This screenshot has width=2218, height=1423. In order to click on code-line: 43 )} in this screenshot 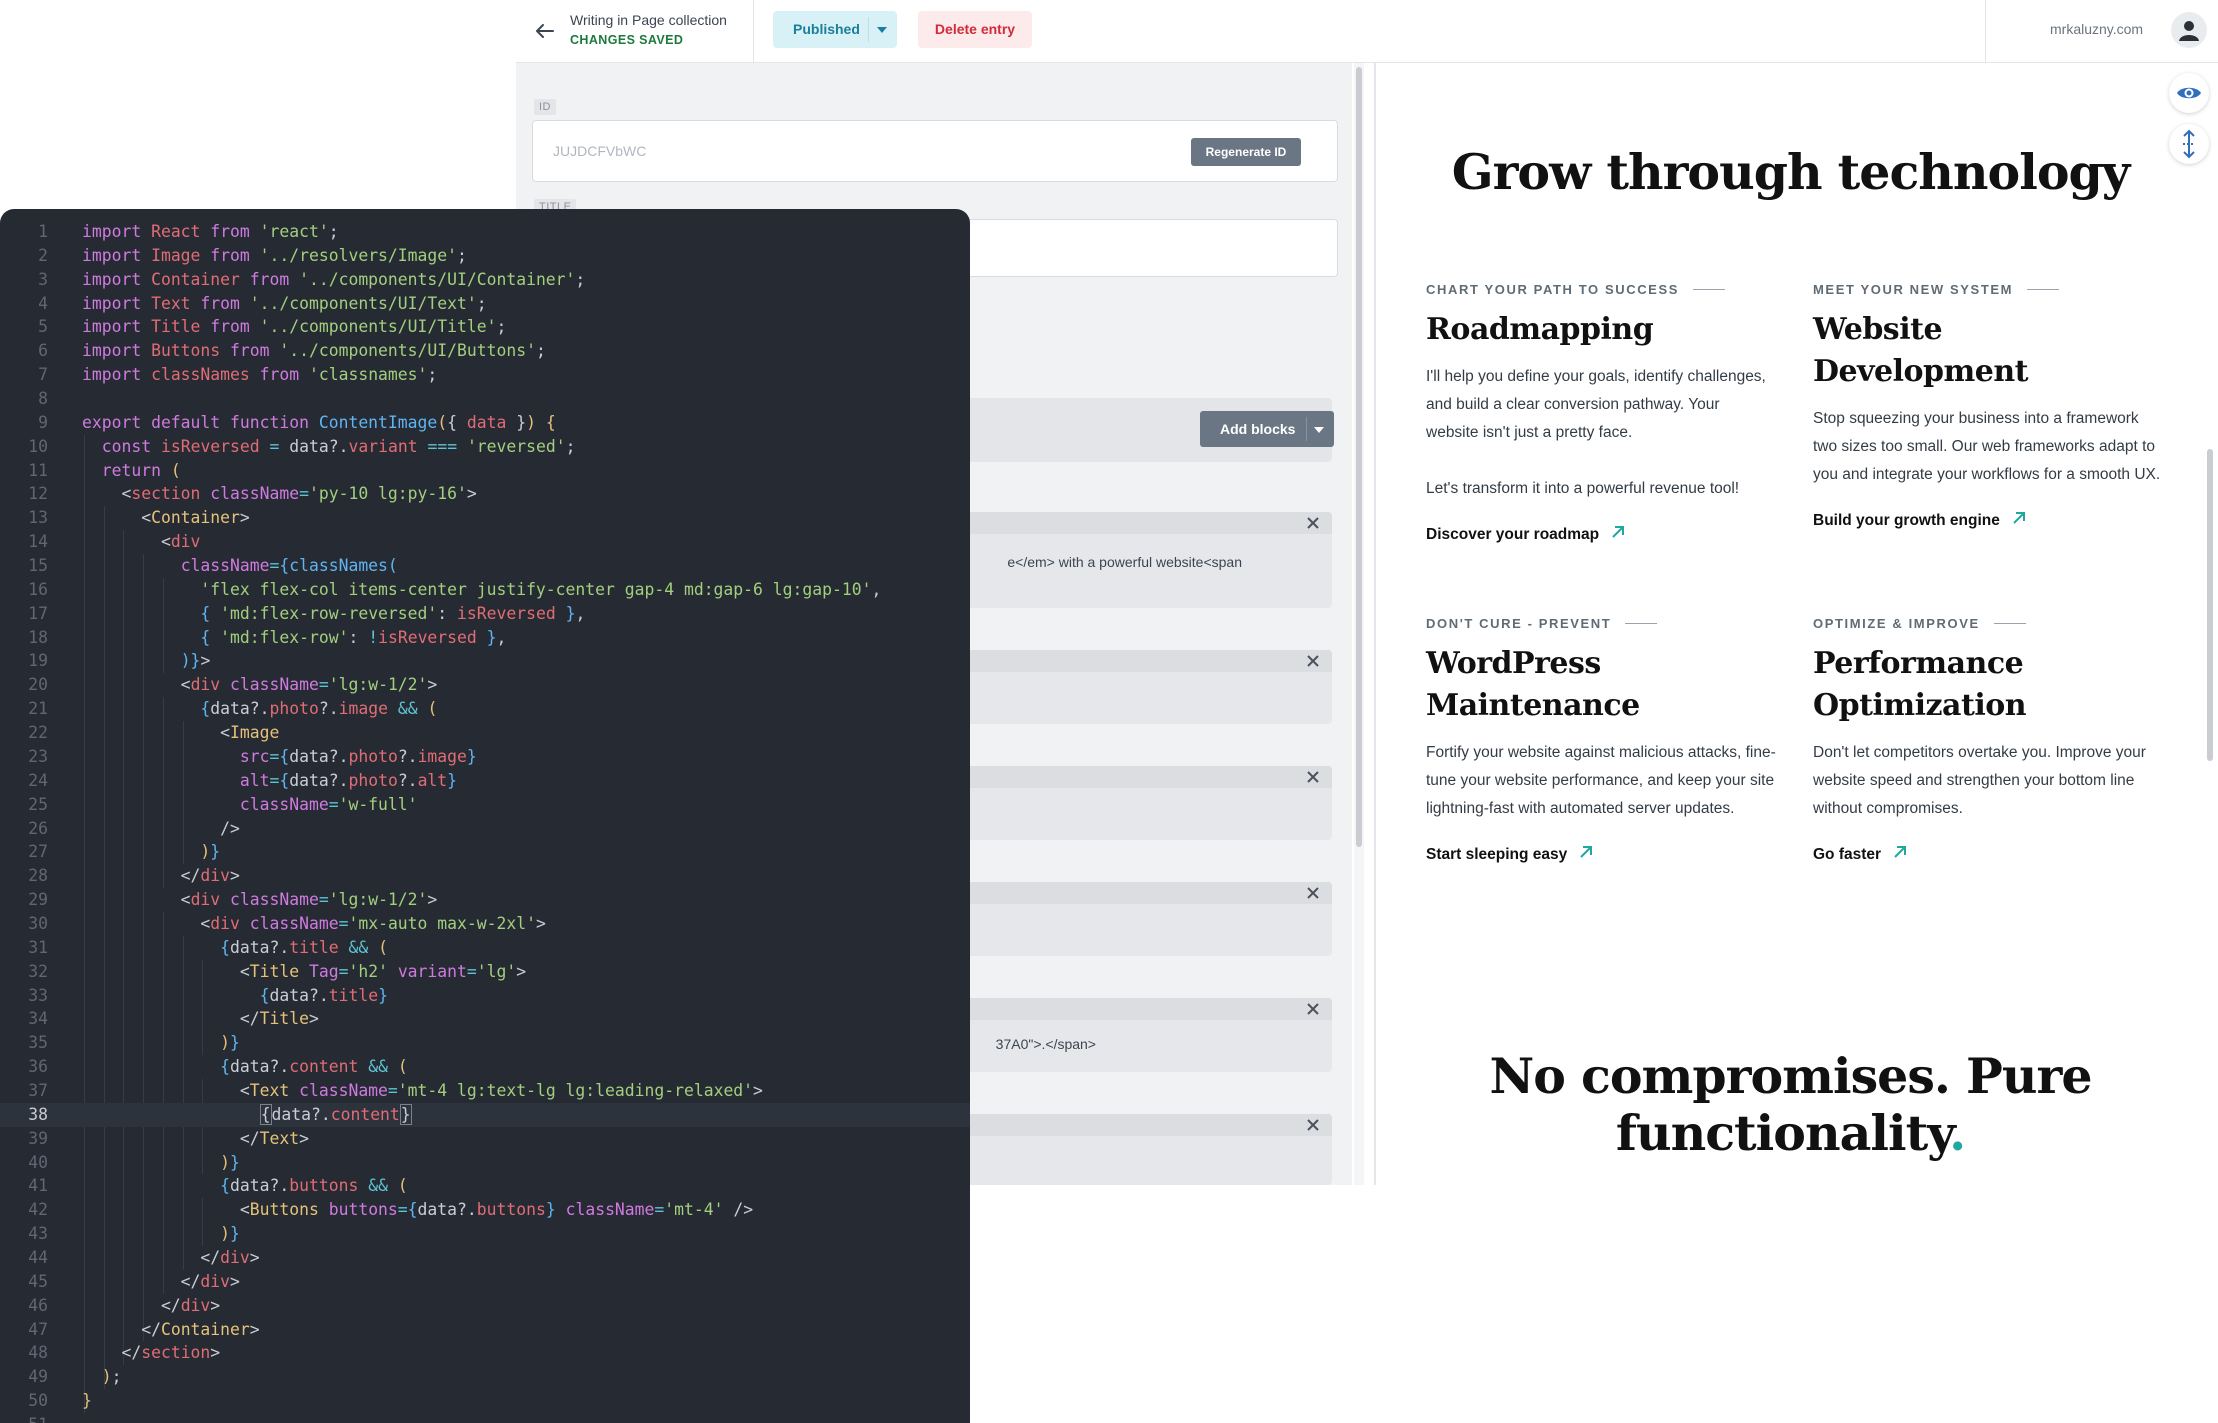, I will do `click(485, 1234)`.